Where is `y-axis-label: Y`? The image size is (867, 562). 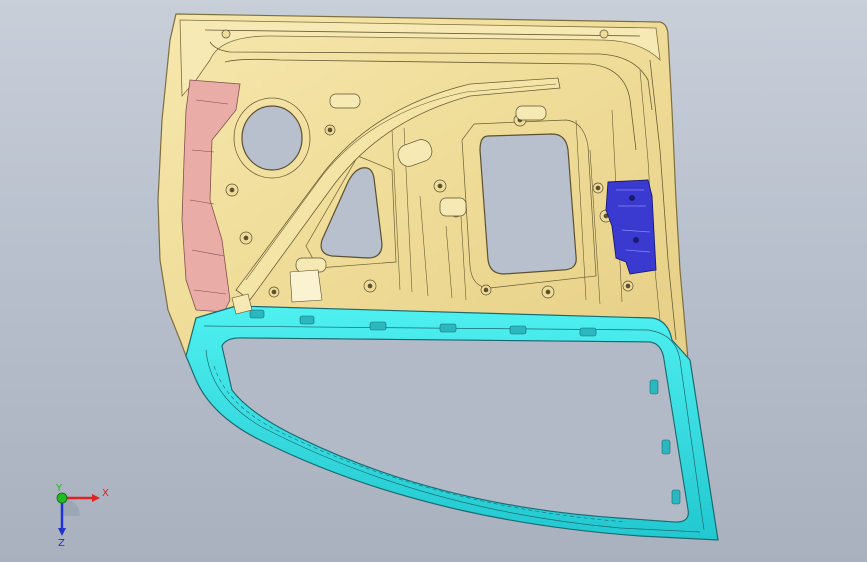 y-axis-label: Y is located at coordinates (59, 488).